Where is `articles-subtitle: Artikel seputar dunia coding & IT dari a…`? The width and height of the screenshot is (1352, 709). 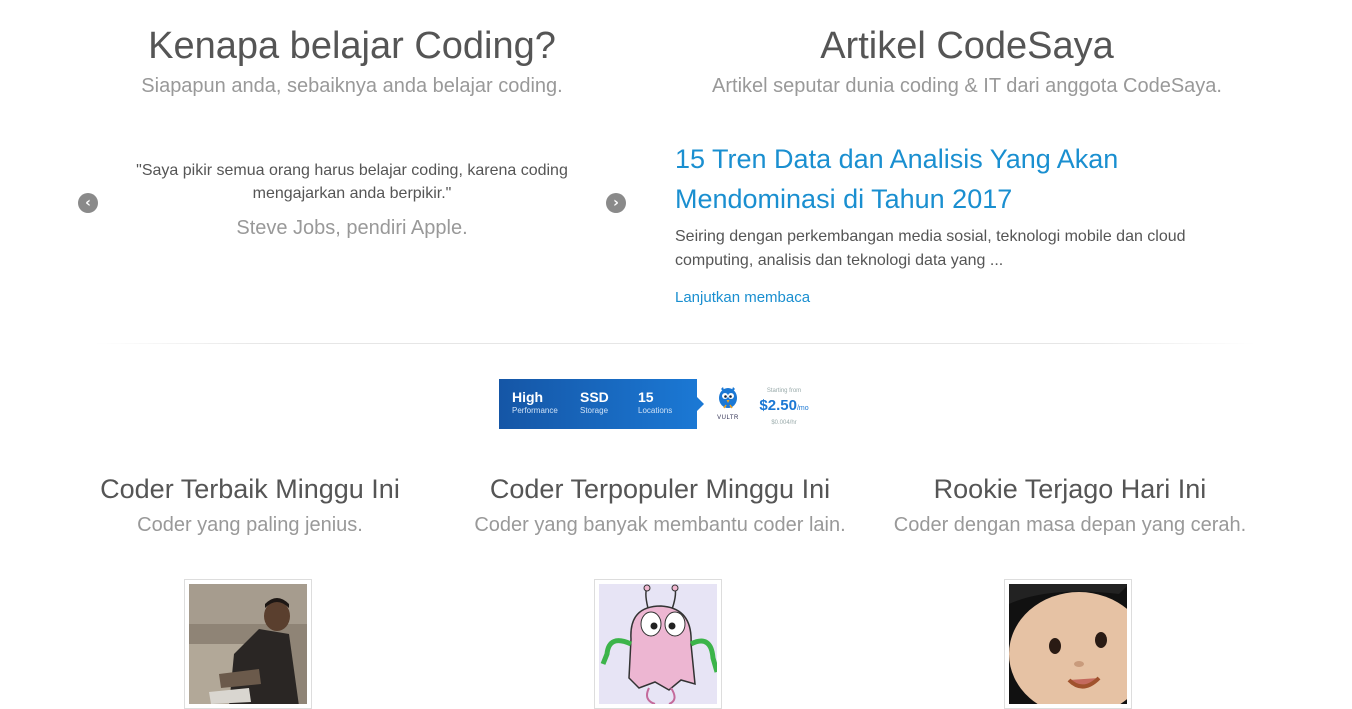 articles-subtitle: Artikel seputar dunia coding & IT dari a… is located at coordinates (967, 86).